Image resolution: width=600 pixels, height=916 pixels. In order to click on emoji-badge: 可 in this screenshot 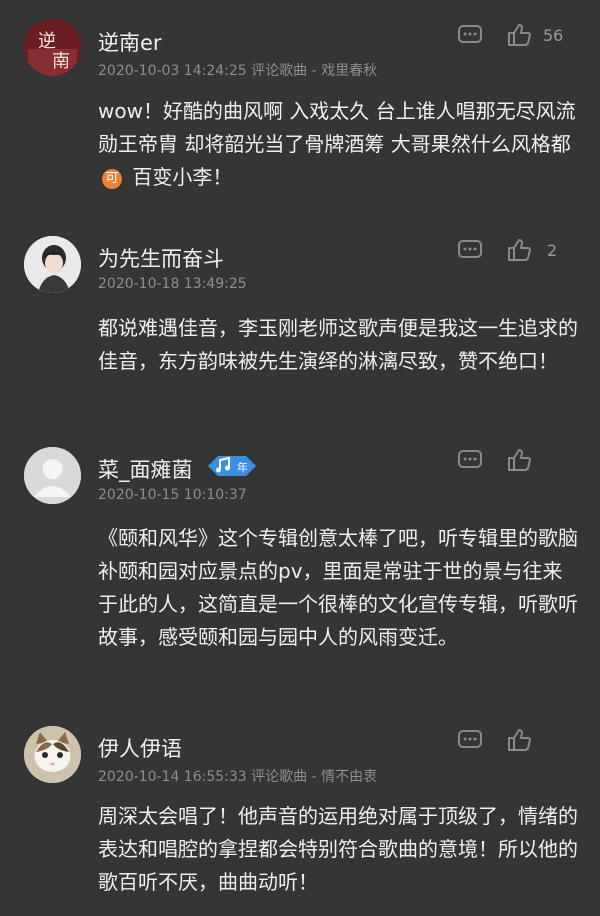, I will do `click(112, 179)`.